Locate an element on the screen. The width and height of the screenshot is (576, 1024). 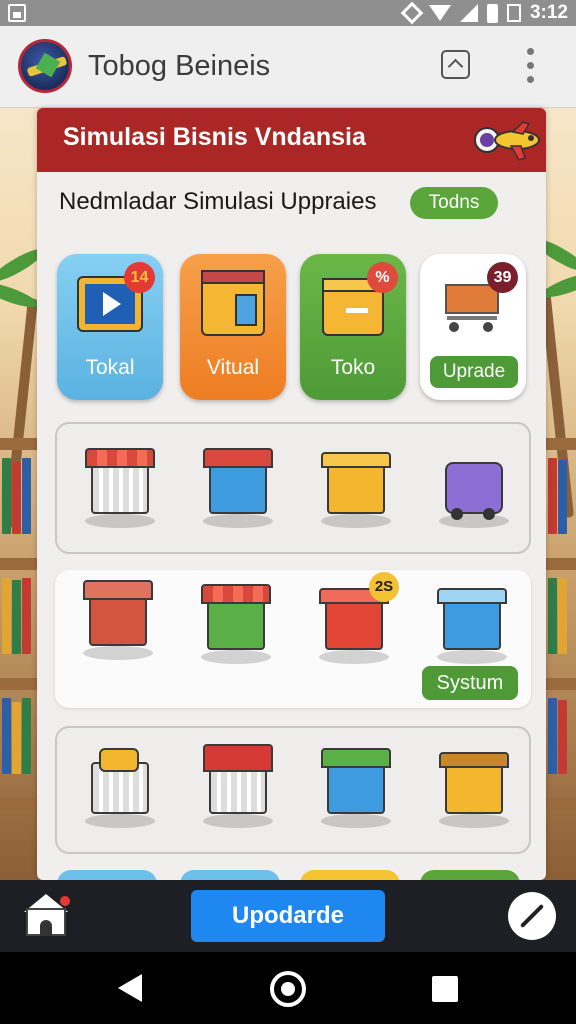
loaded-cart-icon is located at coordinates (238, 786).